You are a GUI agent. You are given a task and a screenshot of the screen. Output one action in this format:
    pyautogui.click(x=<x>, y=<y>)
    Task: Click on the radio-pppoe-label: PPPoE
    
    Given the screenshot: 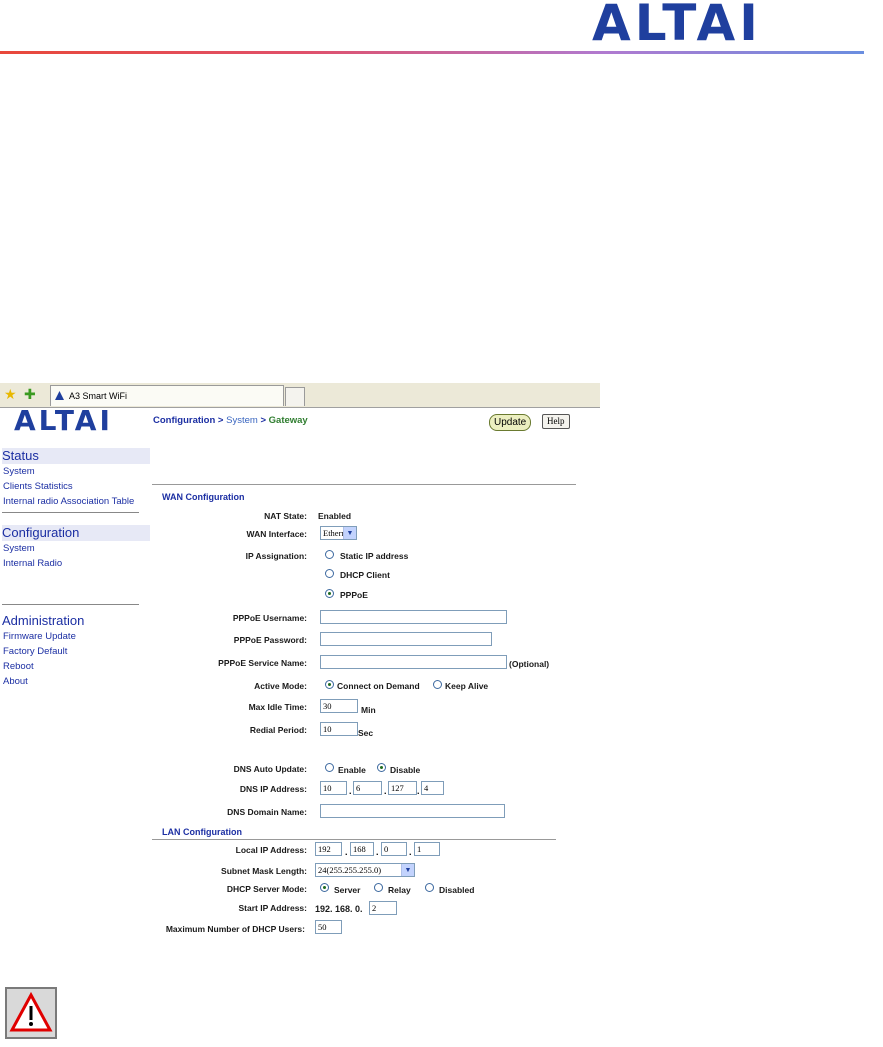 What is the action you would take?
    pyautogui.click(x=354, y=595)
    